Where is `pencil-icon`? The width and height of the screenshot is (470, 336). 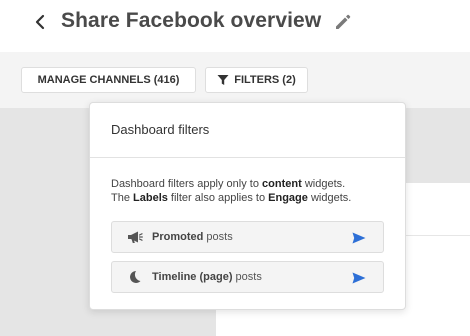
pencil-icon is located at coordinates (343, 21).